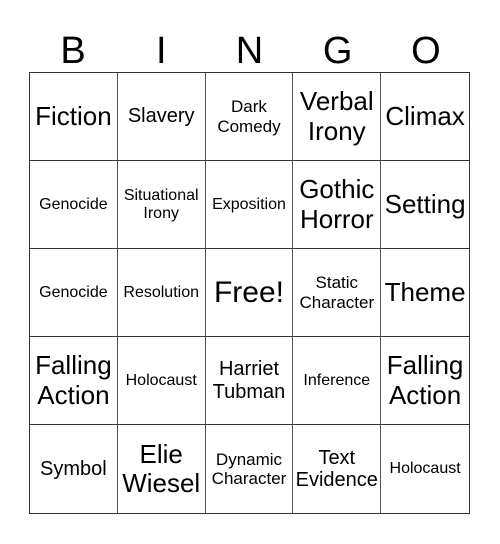  Describe the element at coordinates (425, 117) in the screenshot. I see `bingo-cell: Climax` at that location.